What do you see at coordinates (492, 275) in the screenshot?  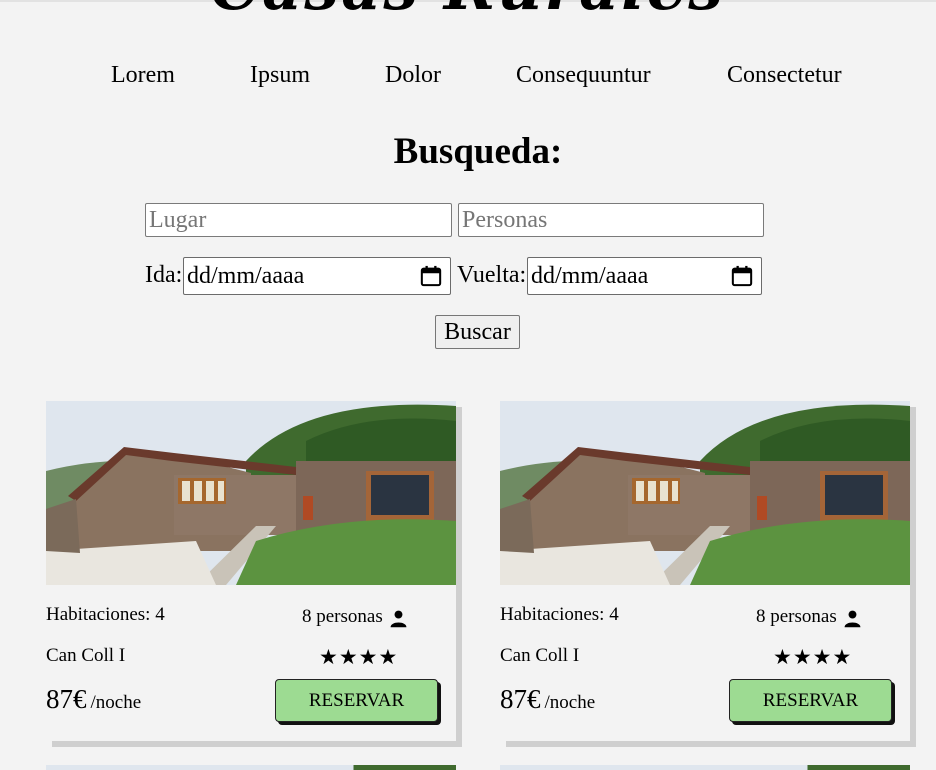 I see `checkout-label: Vuelta:` at bounding box center [492, 275].